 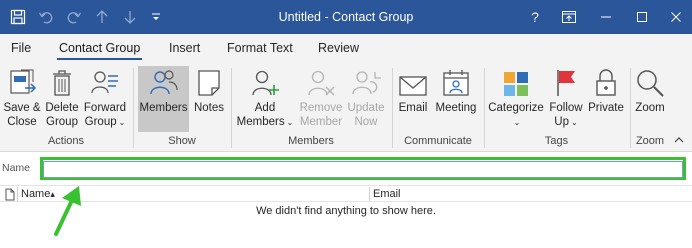 What do you see at coordinates (67, 211) in the screenshot?
I see `annotation-arrow` at bounding box center [67, 211].